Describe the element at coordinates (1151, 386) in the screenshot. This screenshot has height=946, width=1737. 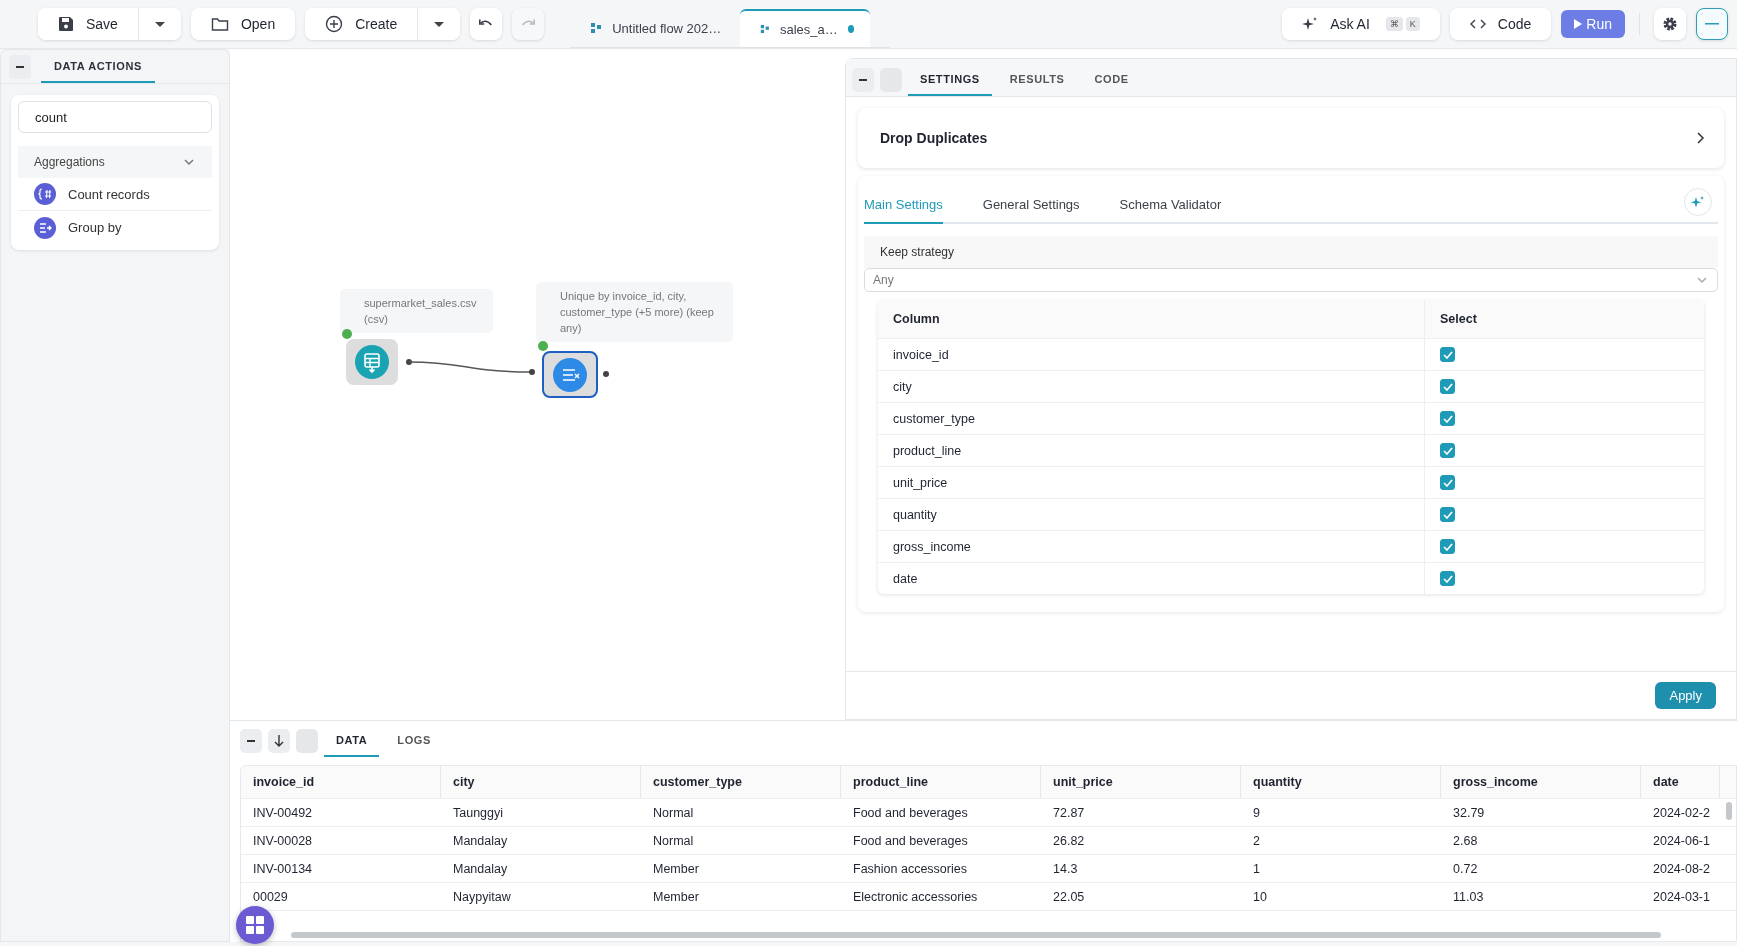
I see `table-cell: city` at that location.